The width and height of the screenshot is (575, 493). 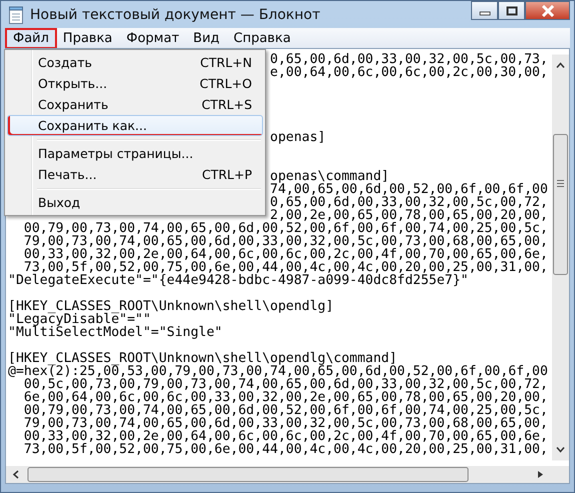 I want to click on shortcut-label: CTRL+S, so click(x=227, y=104).